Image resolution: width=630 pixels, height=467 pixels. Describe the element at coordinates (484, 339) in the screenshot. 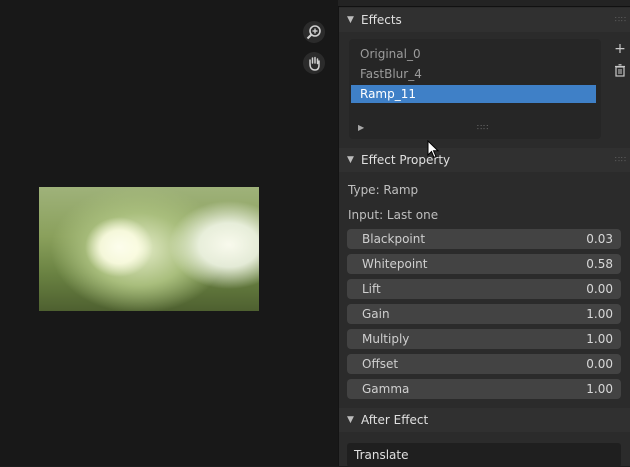

I see `multiply-field: Multiply 1.00` at that location.